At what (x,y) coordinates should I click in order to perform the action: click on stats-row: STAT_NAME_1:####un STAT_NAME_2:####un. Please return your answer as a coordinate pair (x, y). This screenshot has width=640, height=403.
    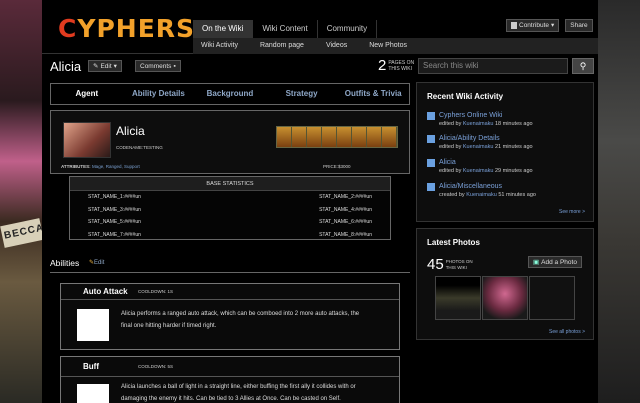
    Looking at the image, I should click on (230, 197).